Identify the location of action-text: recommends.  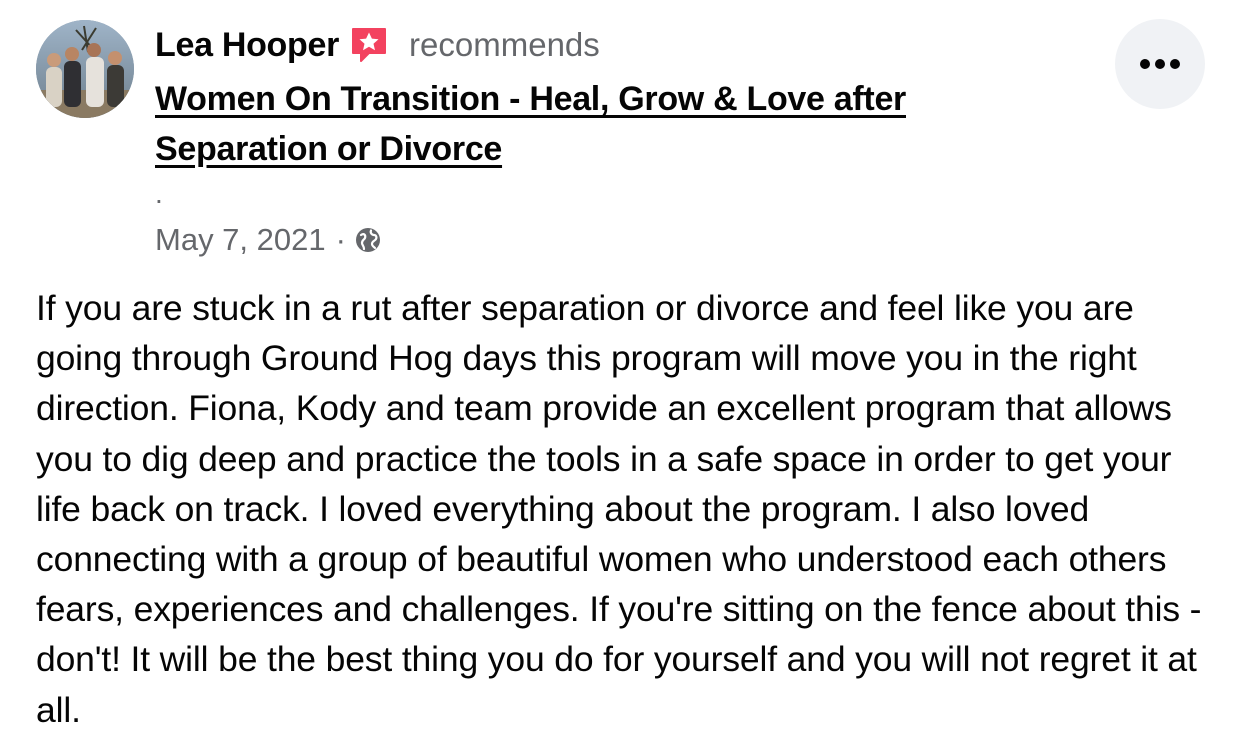
(504, 44).